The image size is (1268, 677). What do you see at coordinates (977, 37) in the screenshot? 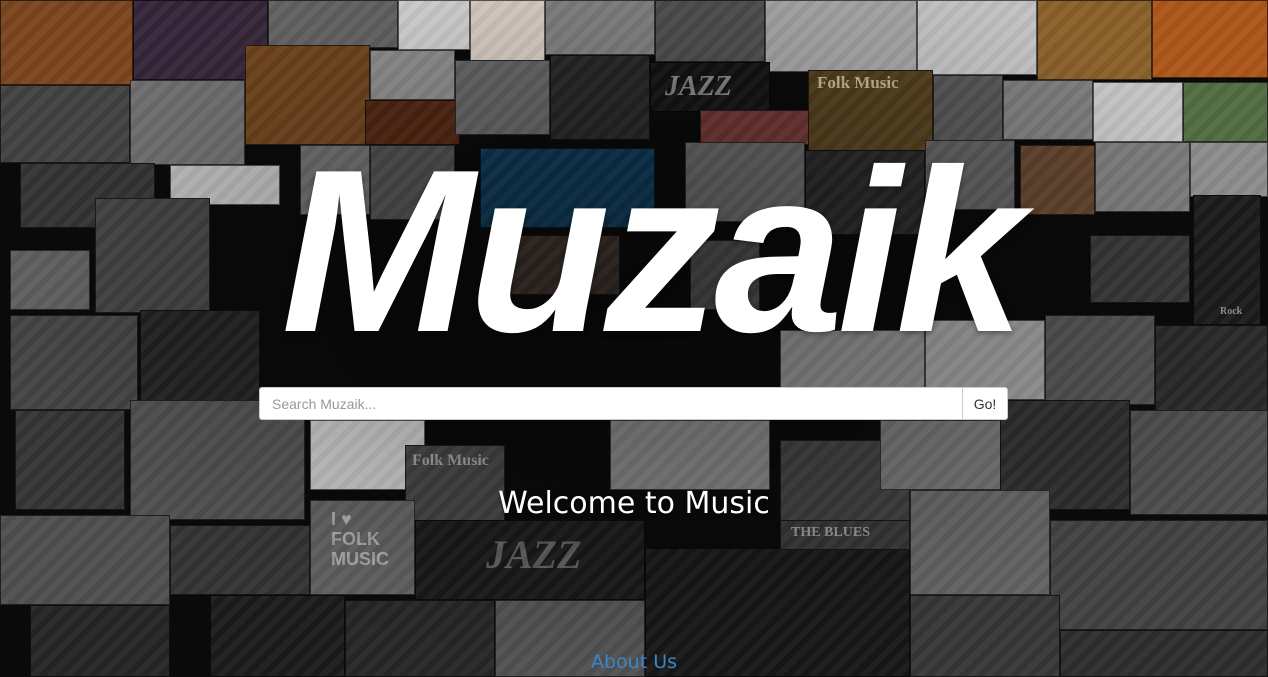
I see `collage-image-piano` at bounding box center [977, 37].